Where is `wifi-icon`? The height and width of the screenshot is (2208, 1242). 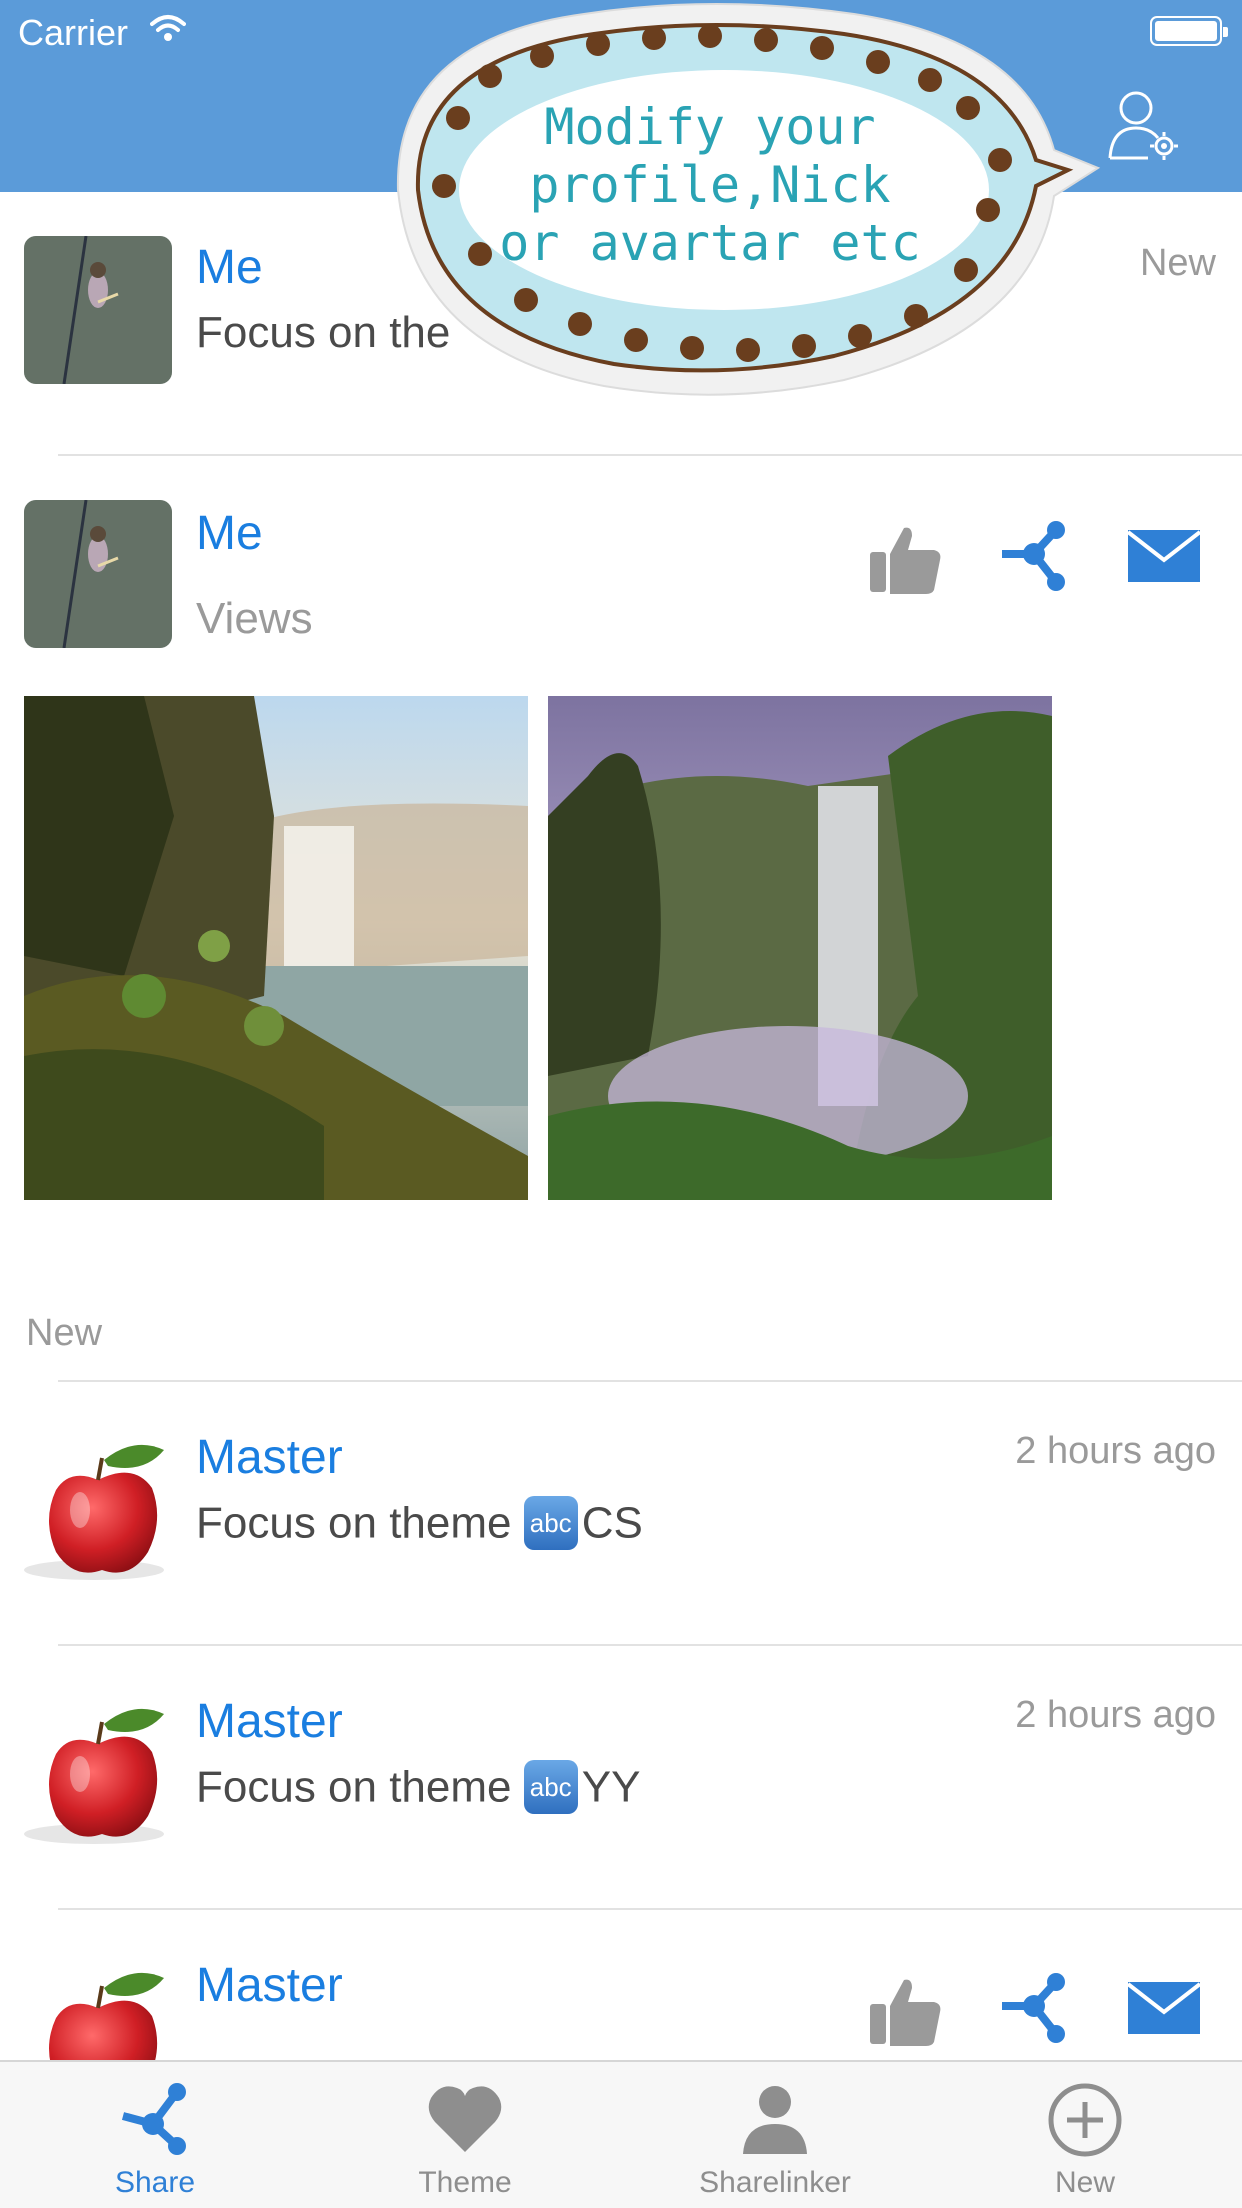
wifi-icon is located at coordinates (168, 28).